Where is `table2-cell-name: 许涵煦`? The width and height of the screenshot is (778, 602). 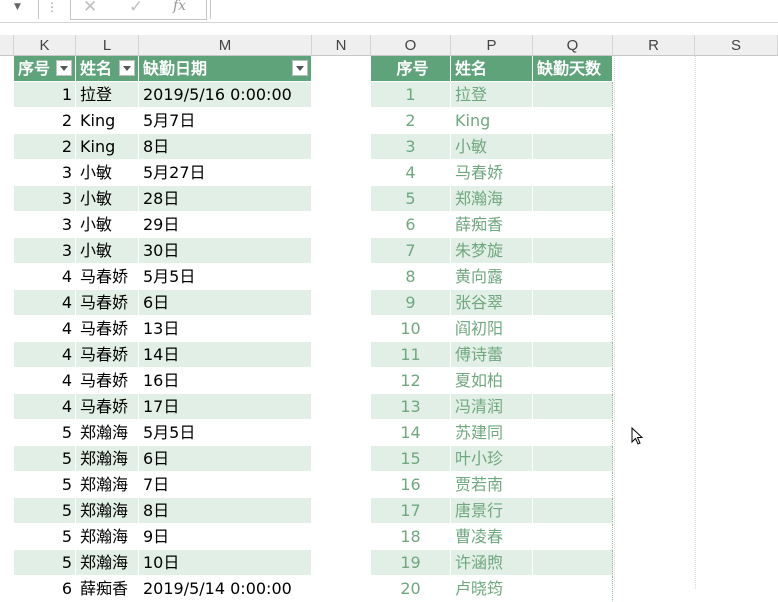 table2-cell-name: 许涵煦 is located at coordinates (492, 563).